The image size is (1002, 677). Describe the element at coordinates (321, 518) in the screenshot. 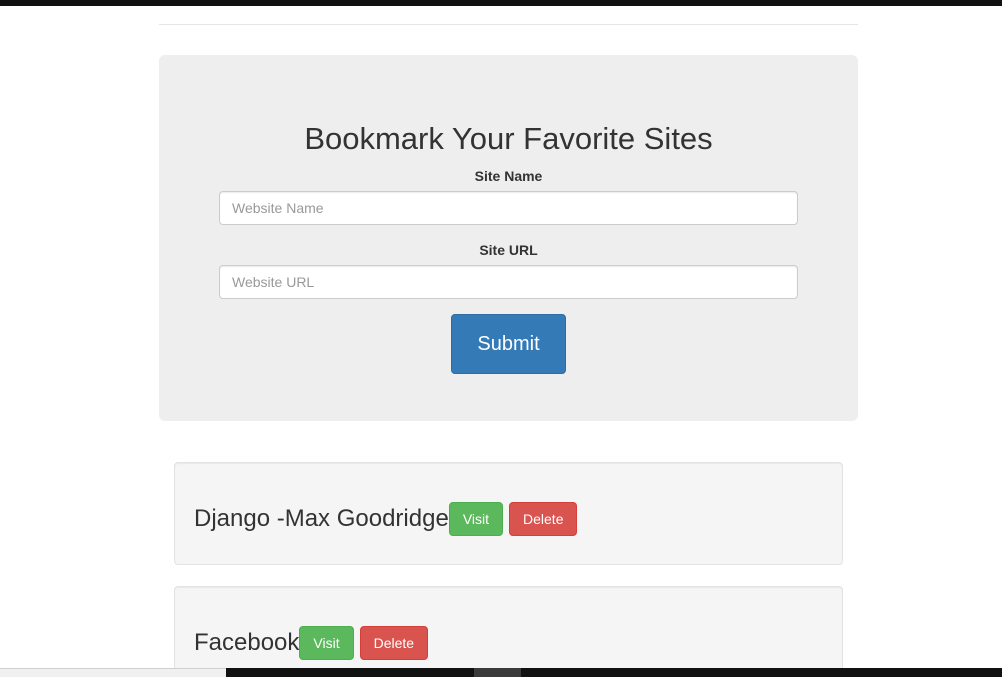

I see `bookmark-name: Django -Max Goodridge` at that location.